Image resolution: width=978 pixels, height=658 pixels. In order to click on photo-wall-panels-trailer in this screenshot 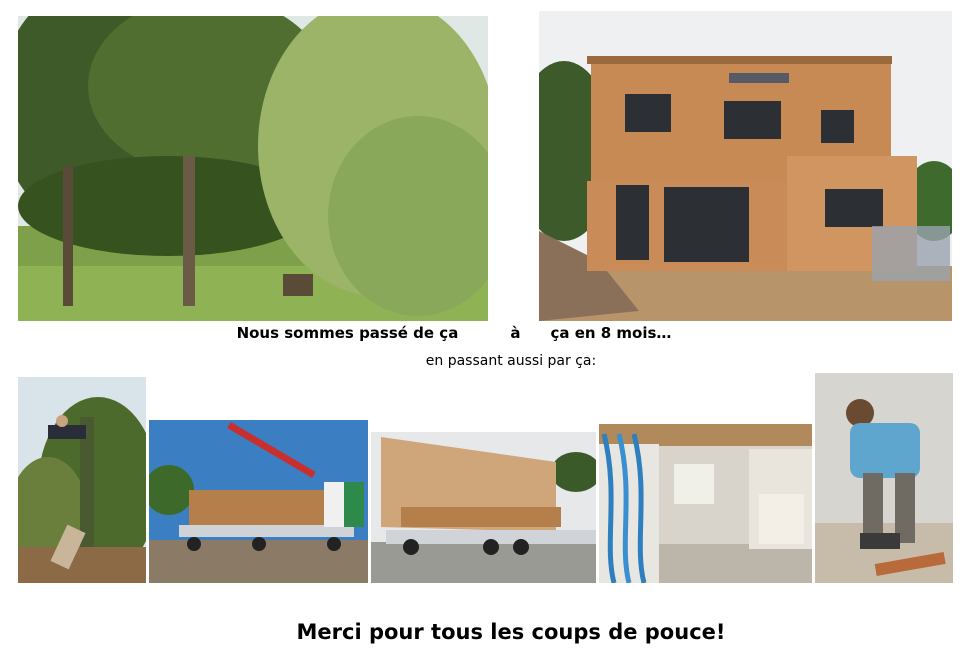, I will do `click(483, 507)`.